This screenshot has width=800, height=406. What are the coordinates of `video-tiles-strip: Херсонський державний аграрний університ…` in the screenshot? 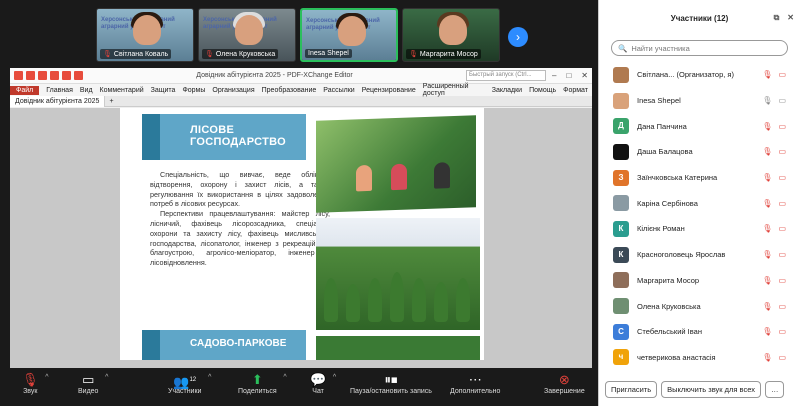 It's located at (298, 36).